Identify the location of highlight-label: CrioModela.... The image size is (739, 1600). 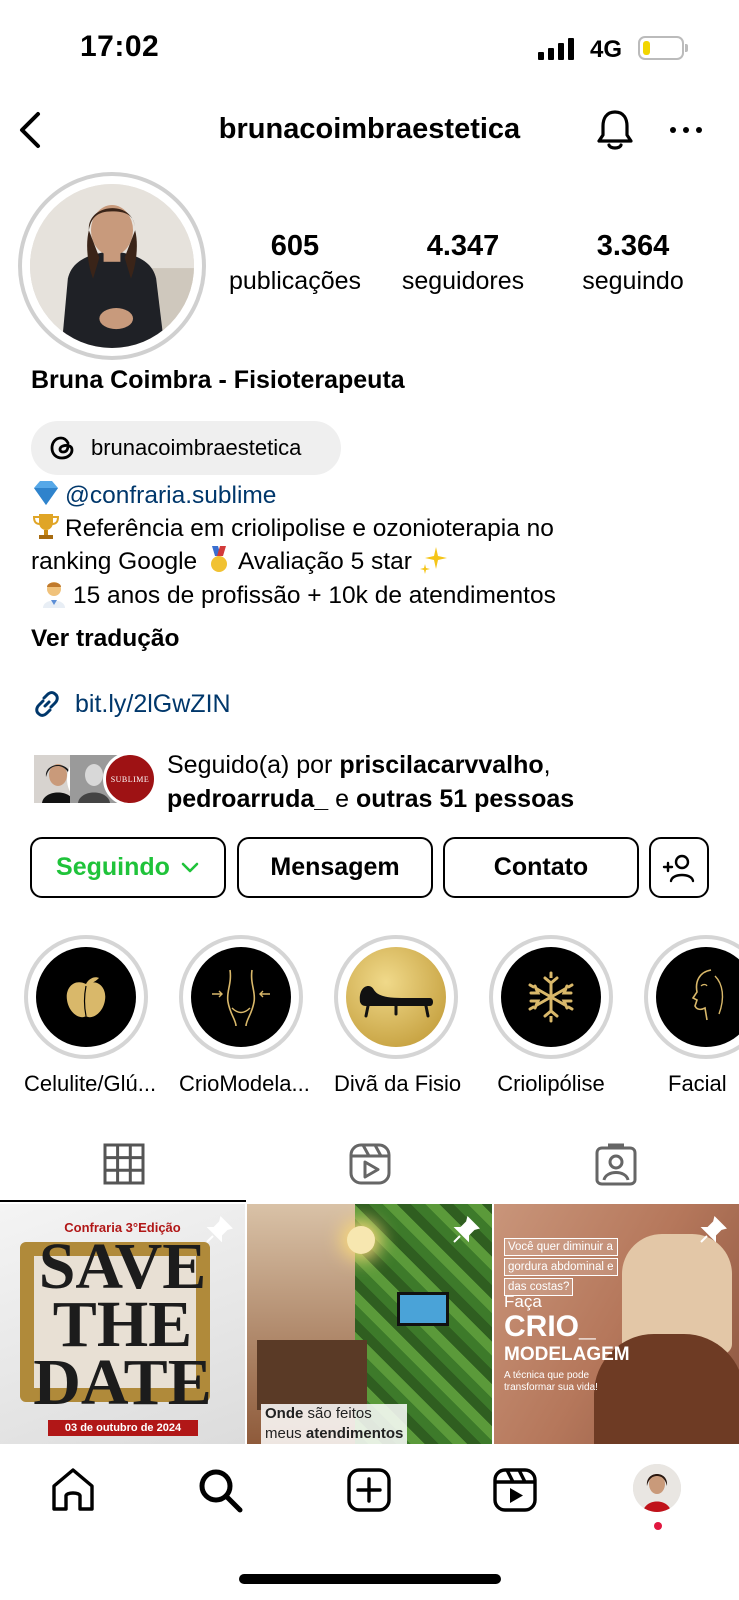
(244, 1083).